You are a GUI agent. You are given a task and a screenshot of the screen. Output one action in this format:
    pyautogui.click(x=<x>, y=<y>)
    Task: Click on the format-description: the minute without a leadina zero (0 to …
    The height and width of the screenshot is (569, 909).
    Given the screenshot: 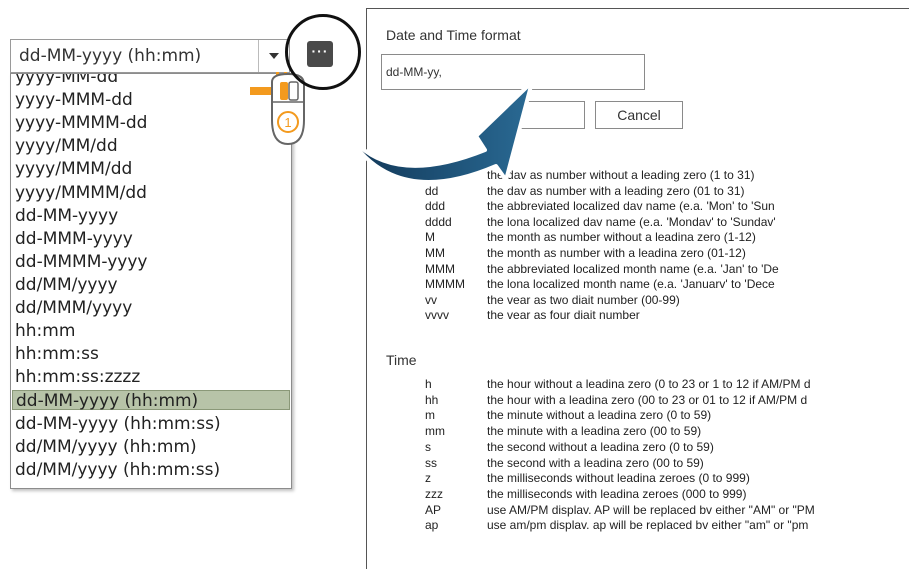 What is the action you would take?
    pyautogui.click(x=599, y=415)
    